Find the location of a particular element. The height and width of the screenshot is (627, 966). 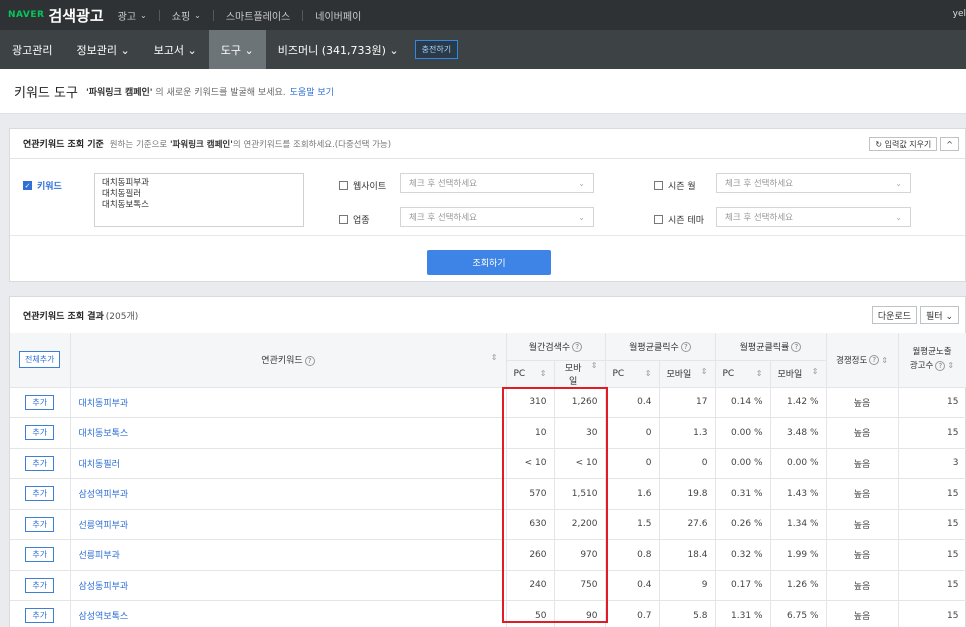

ctr-pc-header: PC ⇕ is located at coordinates (743, 374).